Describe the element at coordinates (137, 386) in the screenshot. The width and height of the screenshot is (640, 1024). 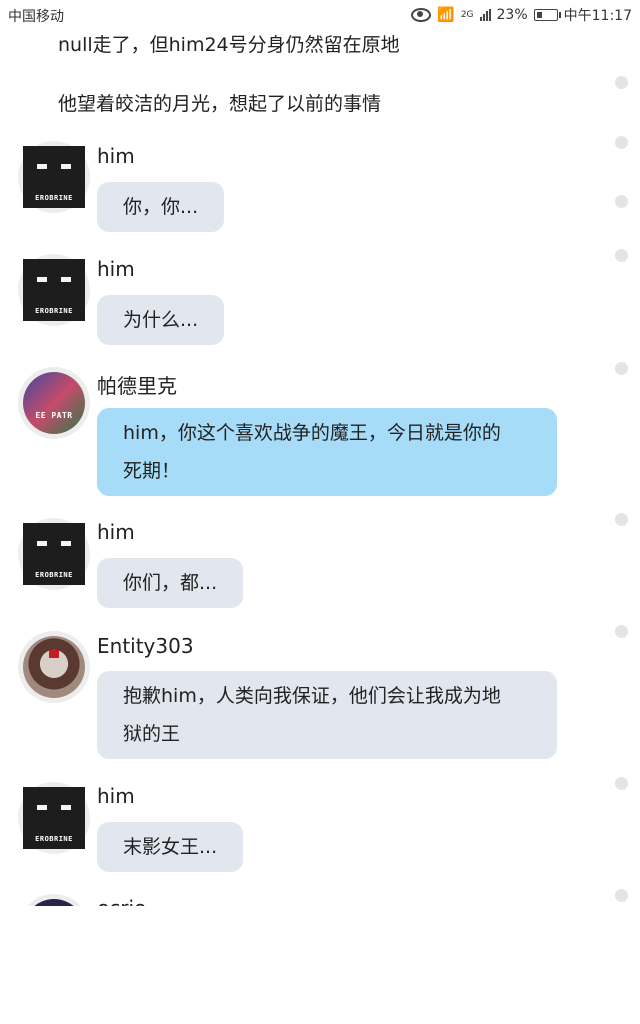
I see `sender-name: 帕德里克` at that location.